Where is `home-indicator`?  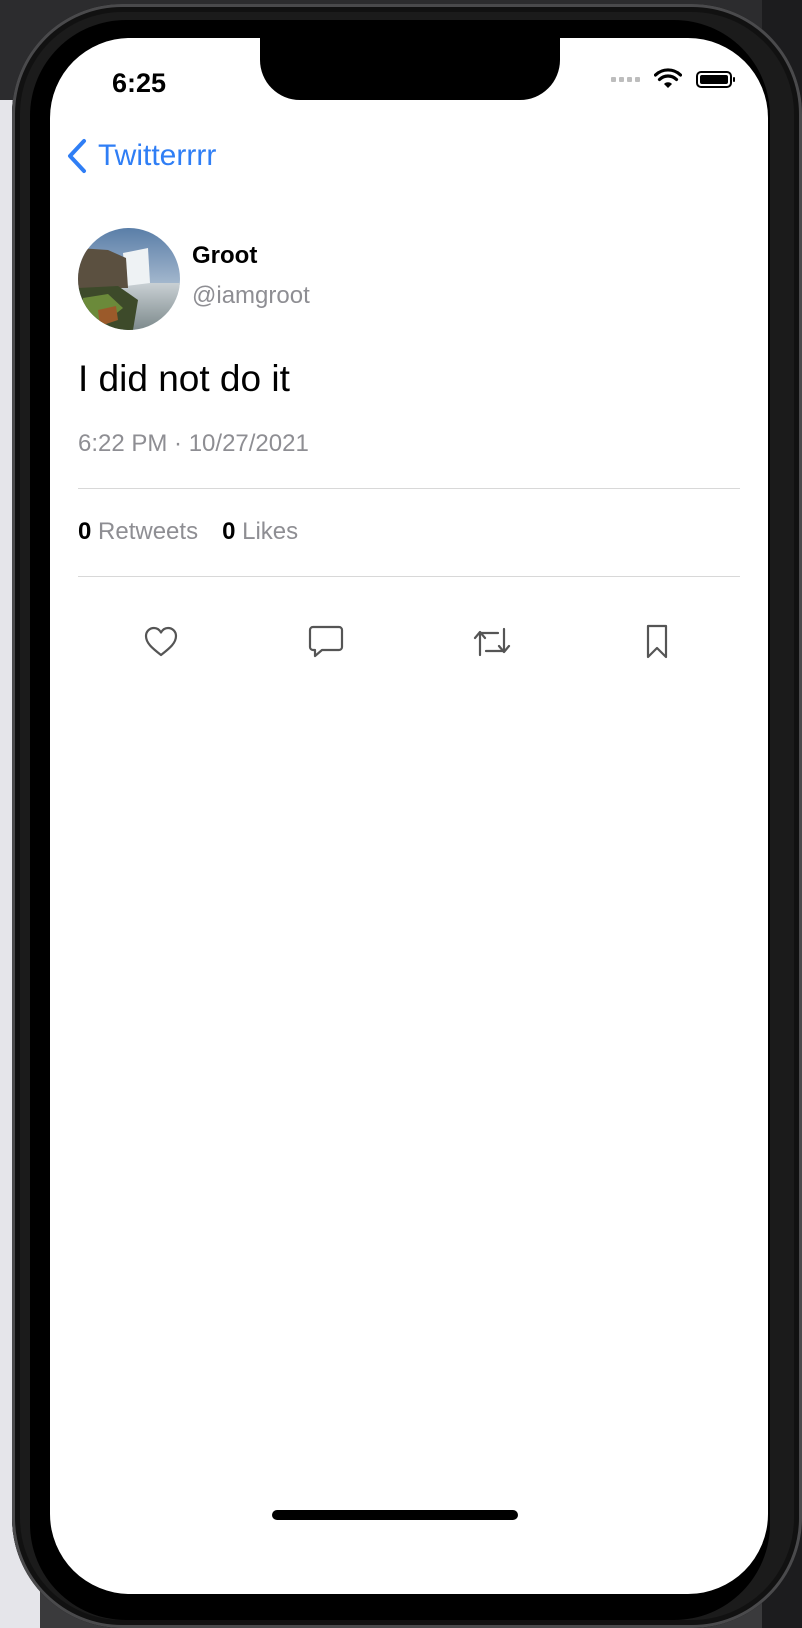
home-indicator is located at coordinates (395, 1515).